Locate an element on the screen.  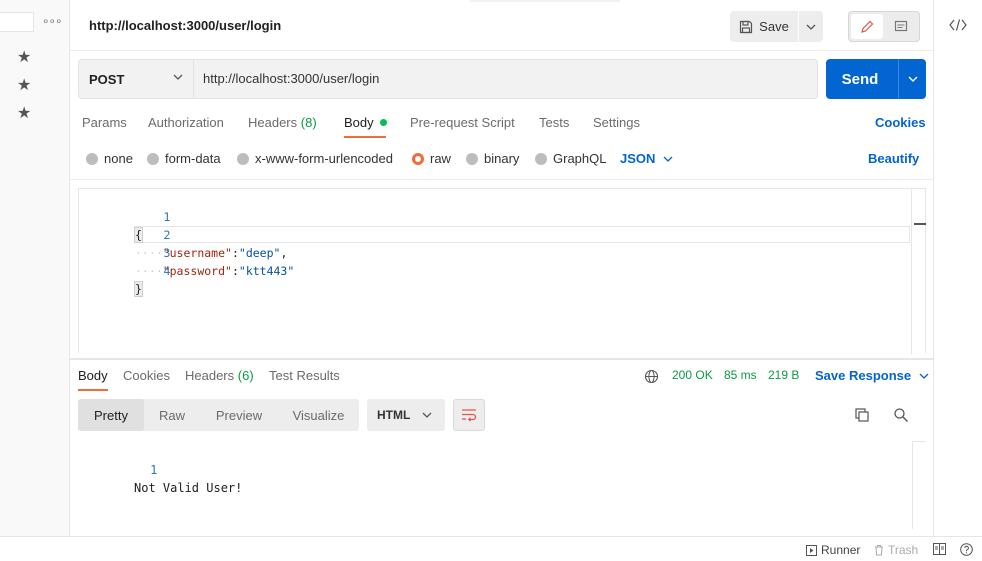
line-number: 2 is located at coordinates (167, 235).